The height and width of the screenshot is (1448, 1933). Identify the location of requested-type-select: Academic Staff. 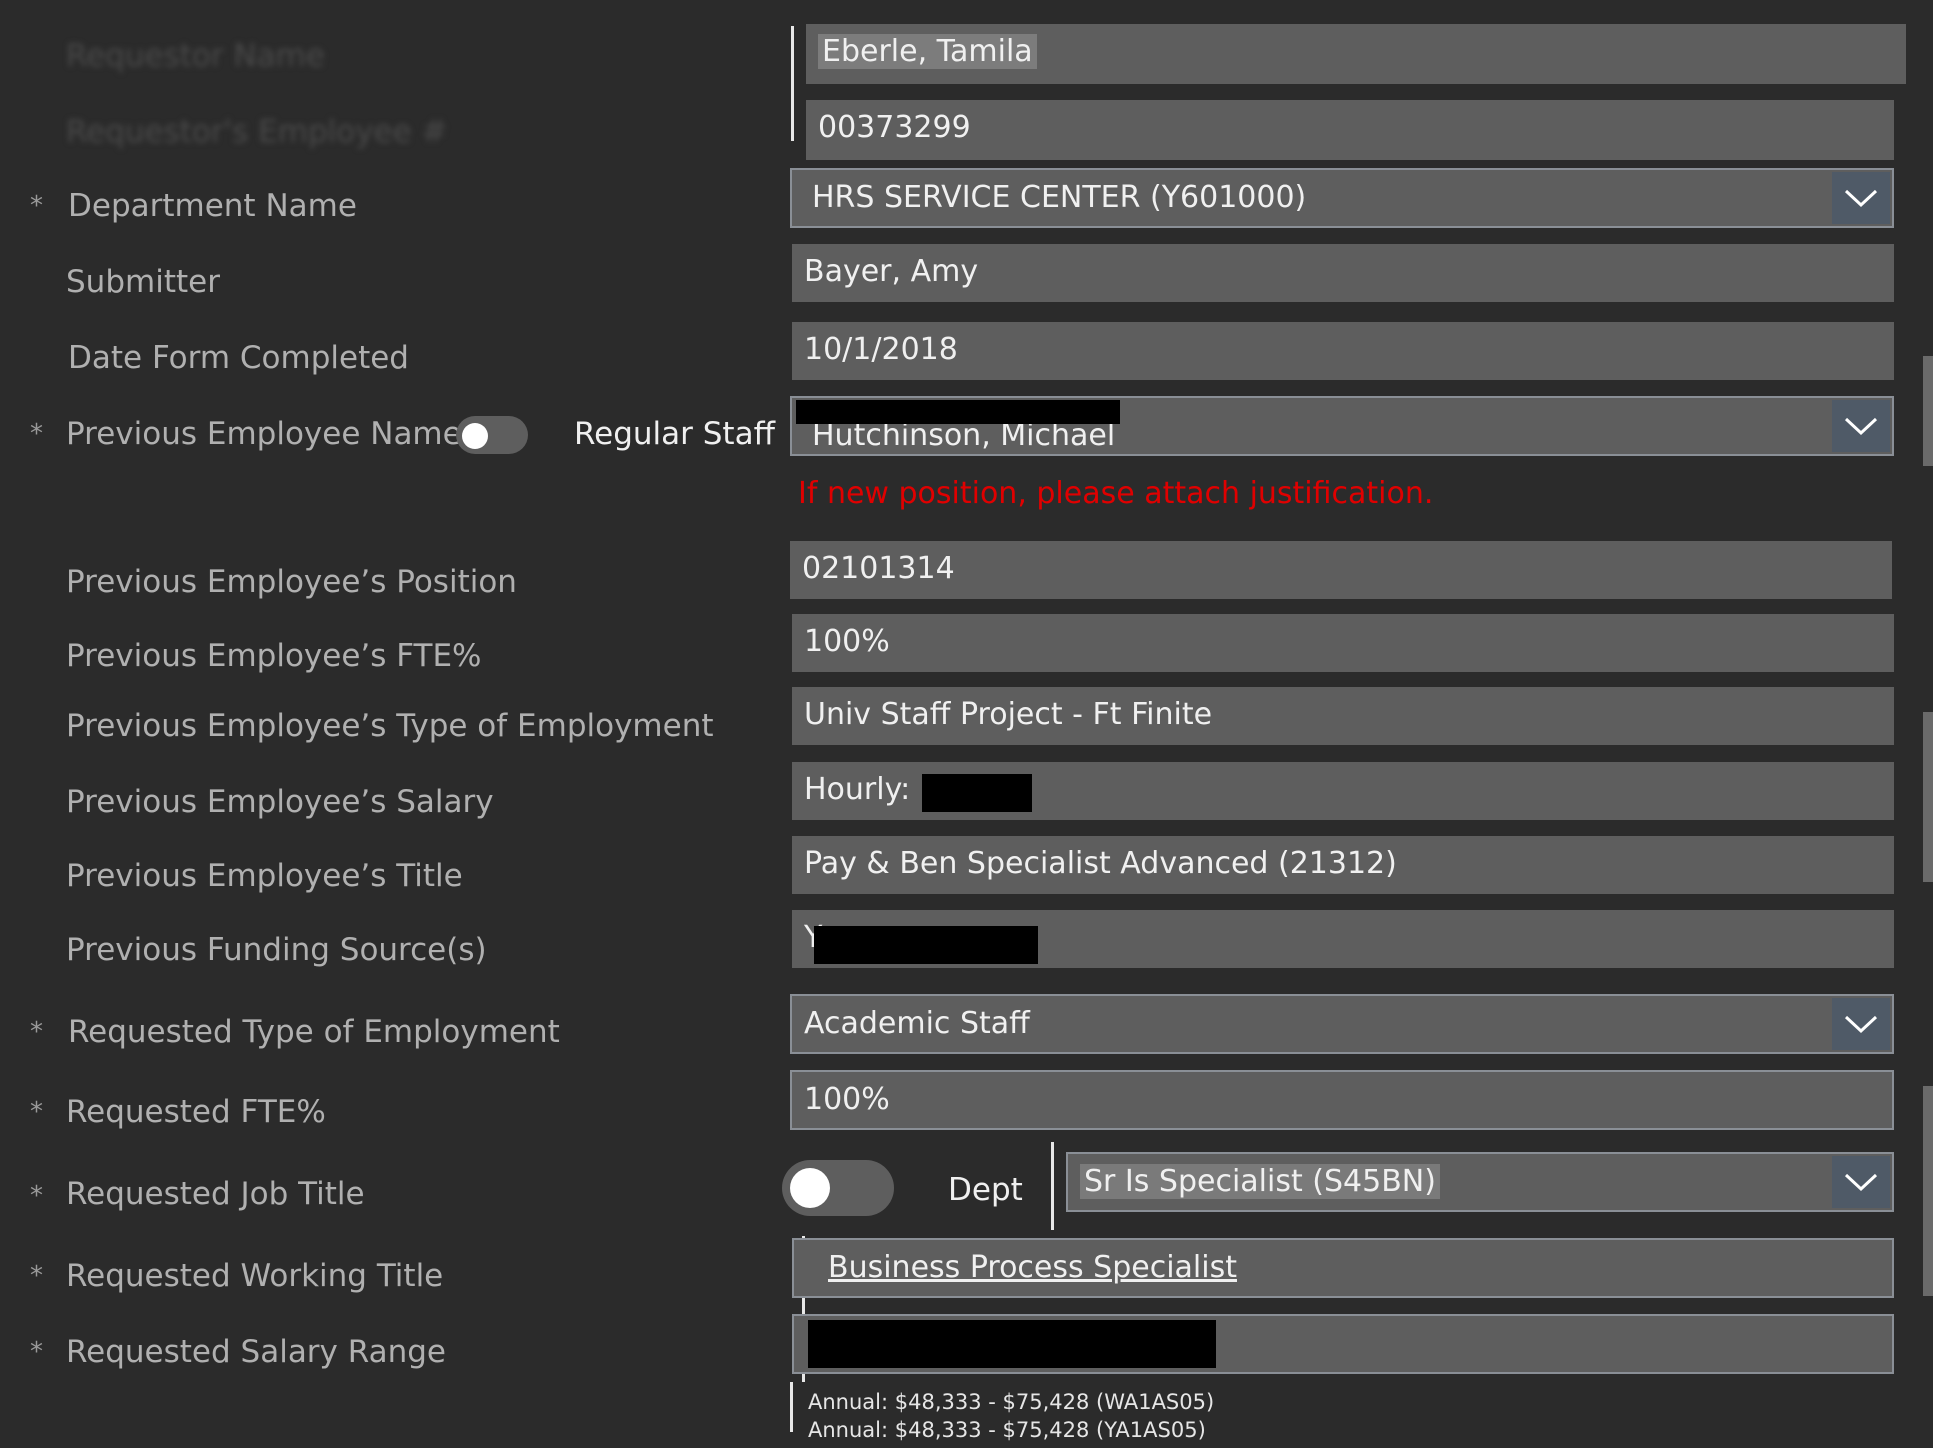
(1342, 1024).